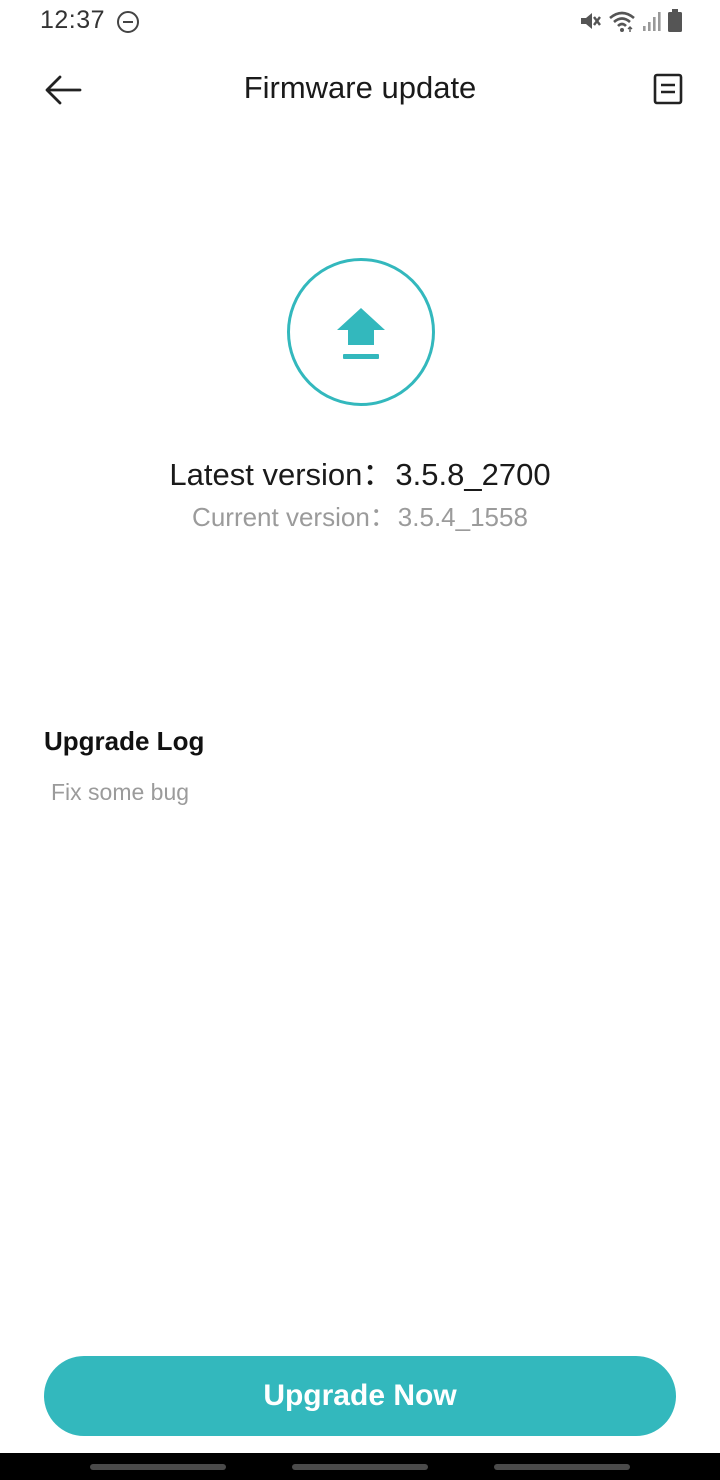 This screenshot has width=720, height=1480. I want to click on app-header: Firmware update, so click(360, 90).